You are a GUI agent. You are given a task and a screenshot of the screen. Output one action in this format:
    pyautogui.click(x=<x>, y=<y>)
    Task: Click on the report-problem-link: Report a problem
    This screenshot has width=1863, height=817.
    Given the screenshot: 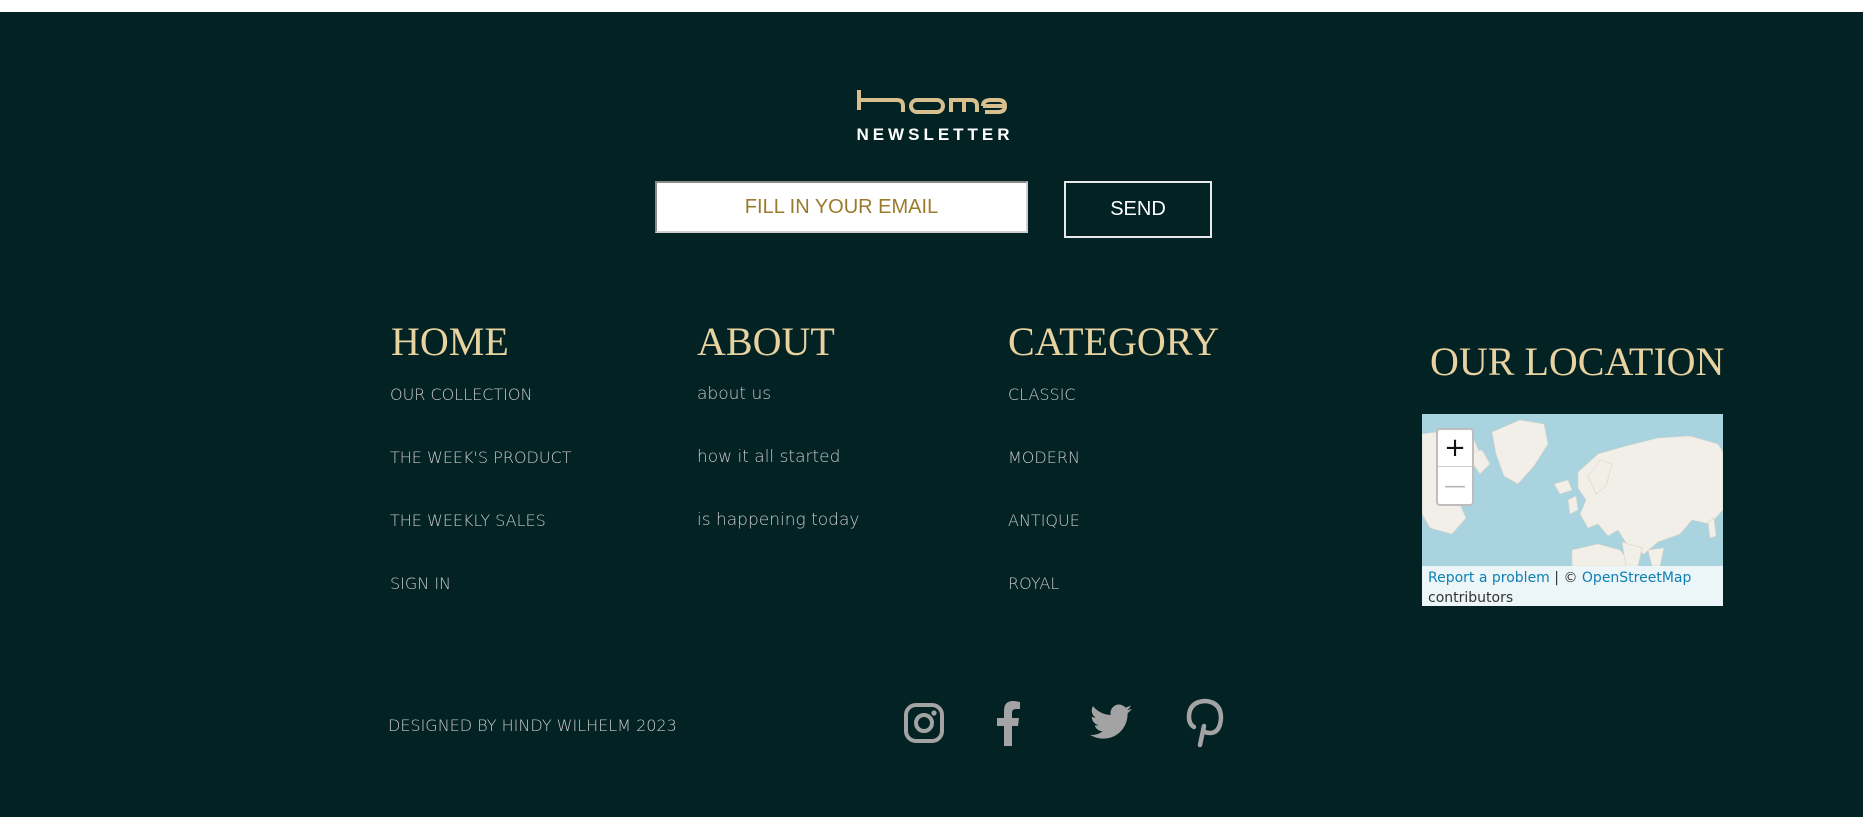 What is the action you would take?
    pyautogui.click(x=1489, y=578)
    